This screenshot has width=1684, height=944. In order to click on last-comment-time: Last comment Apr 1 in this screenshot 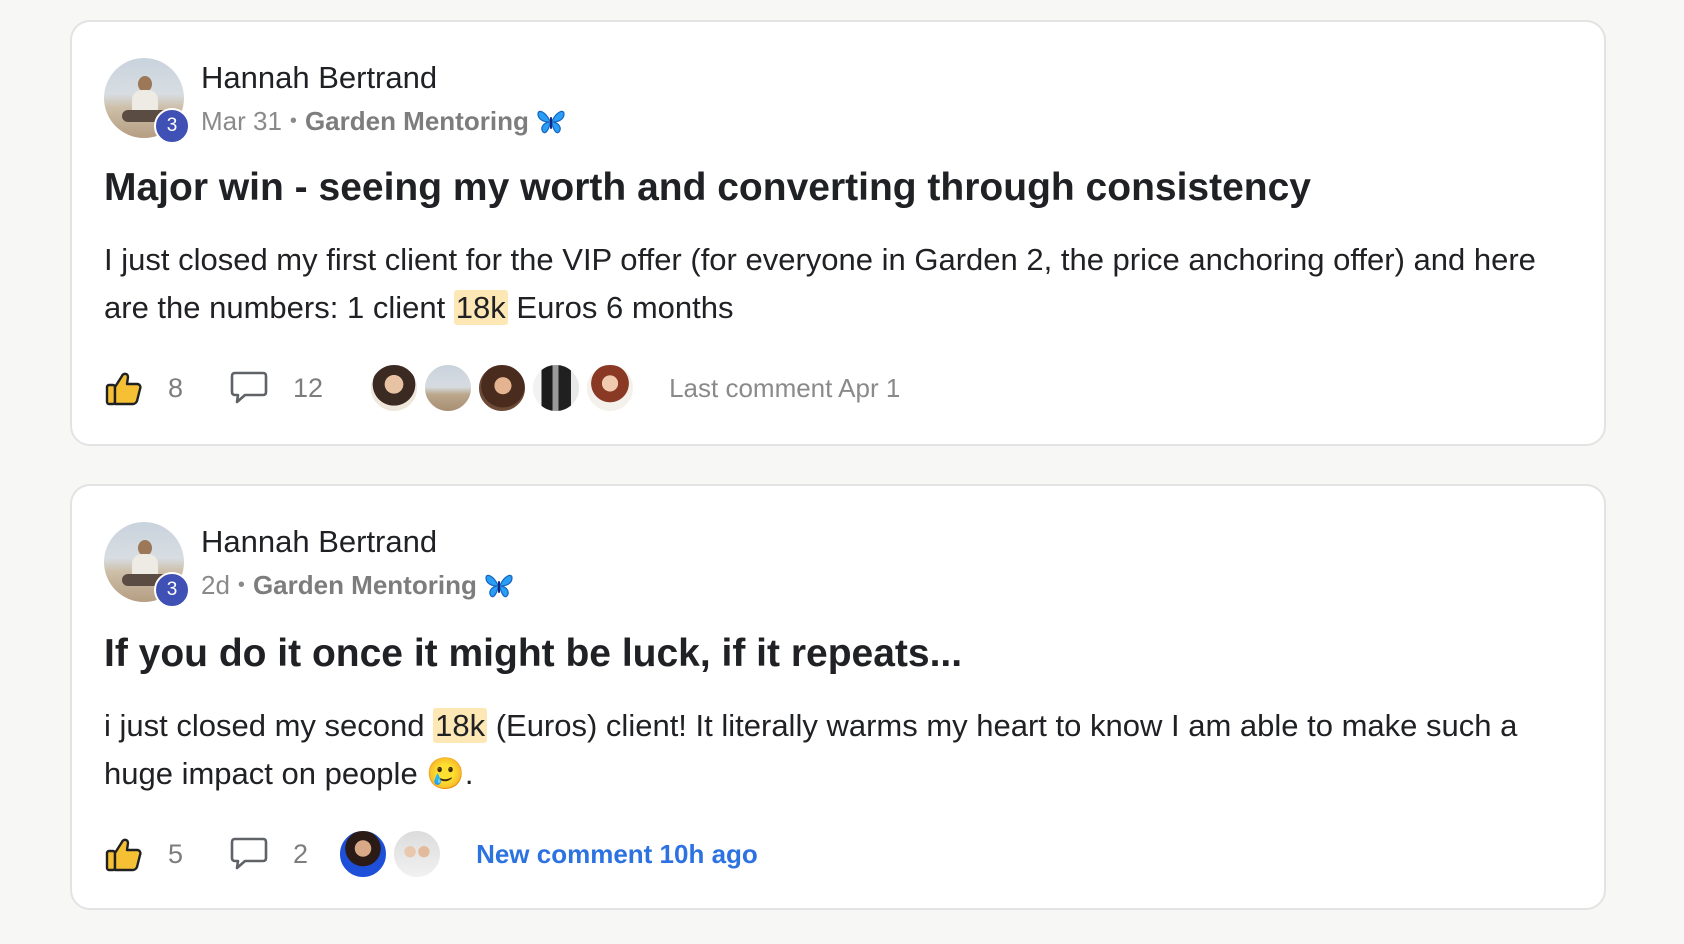, I will do `click(785, 387)`.